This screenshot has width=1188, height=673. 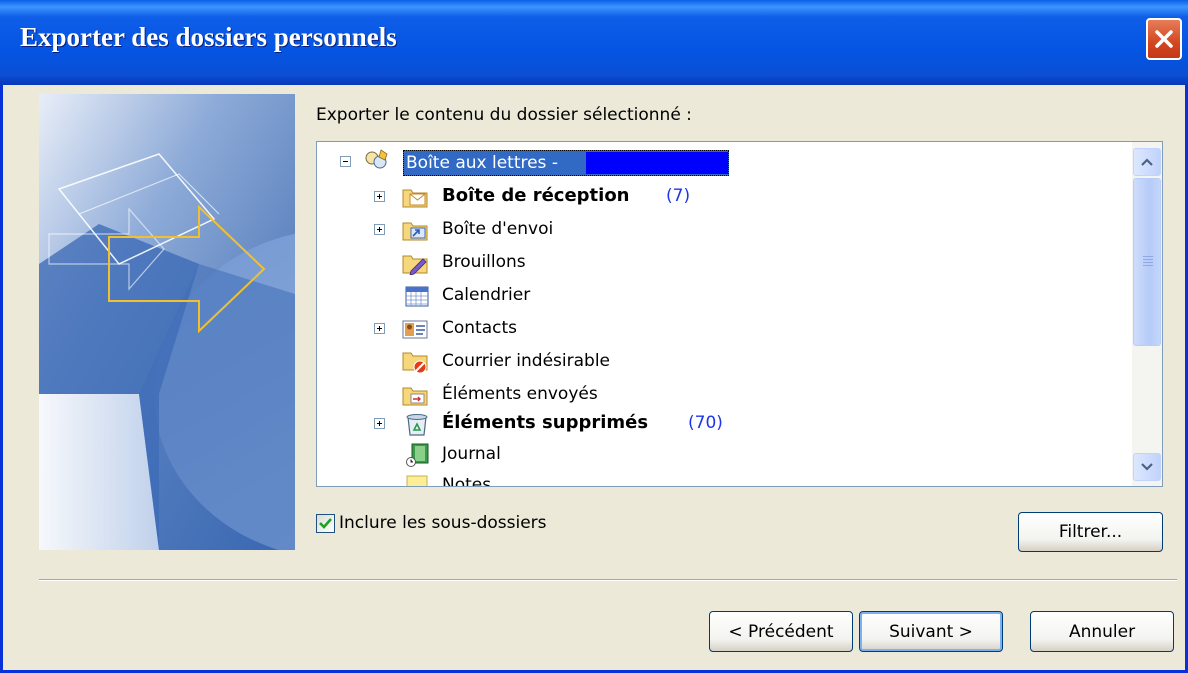 I want to click on include-subfolders-checkbox, so click(x=325, y=523).